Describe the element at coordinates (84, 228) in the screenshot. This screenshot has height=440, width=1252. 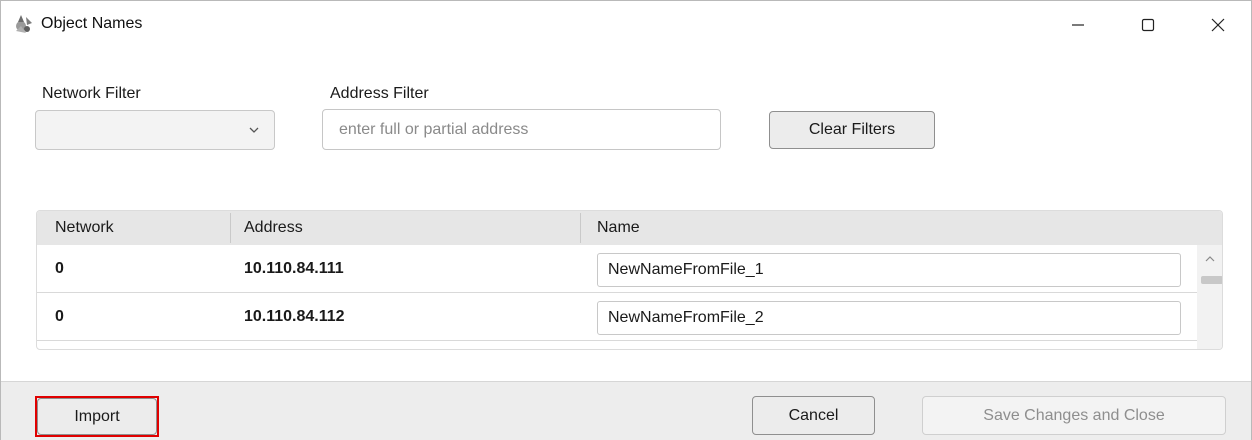
I see `column-header-network: Network` at that location.